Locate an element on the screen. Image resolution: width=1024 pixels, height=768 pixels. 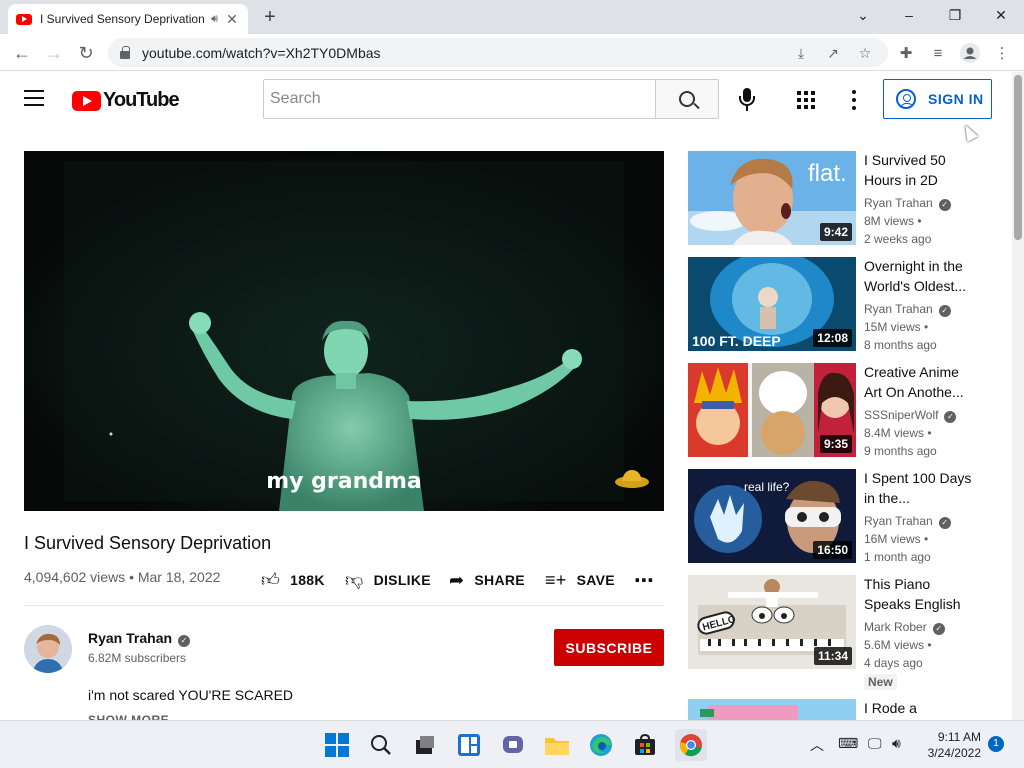
channel-watermark-icon is located at coordinates (632, 479).